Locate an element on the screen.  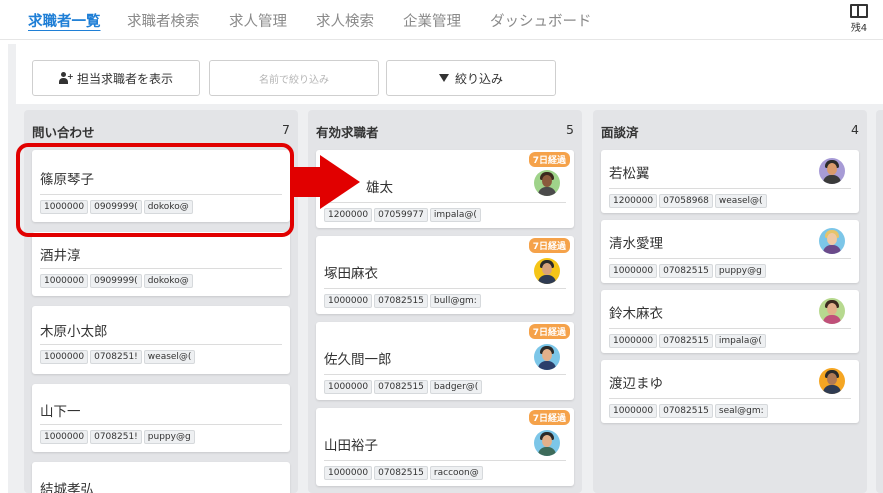
nav-tab-jobseeker-search: 求職者検索 is located at coordinates (163, 20).